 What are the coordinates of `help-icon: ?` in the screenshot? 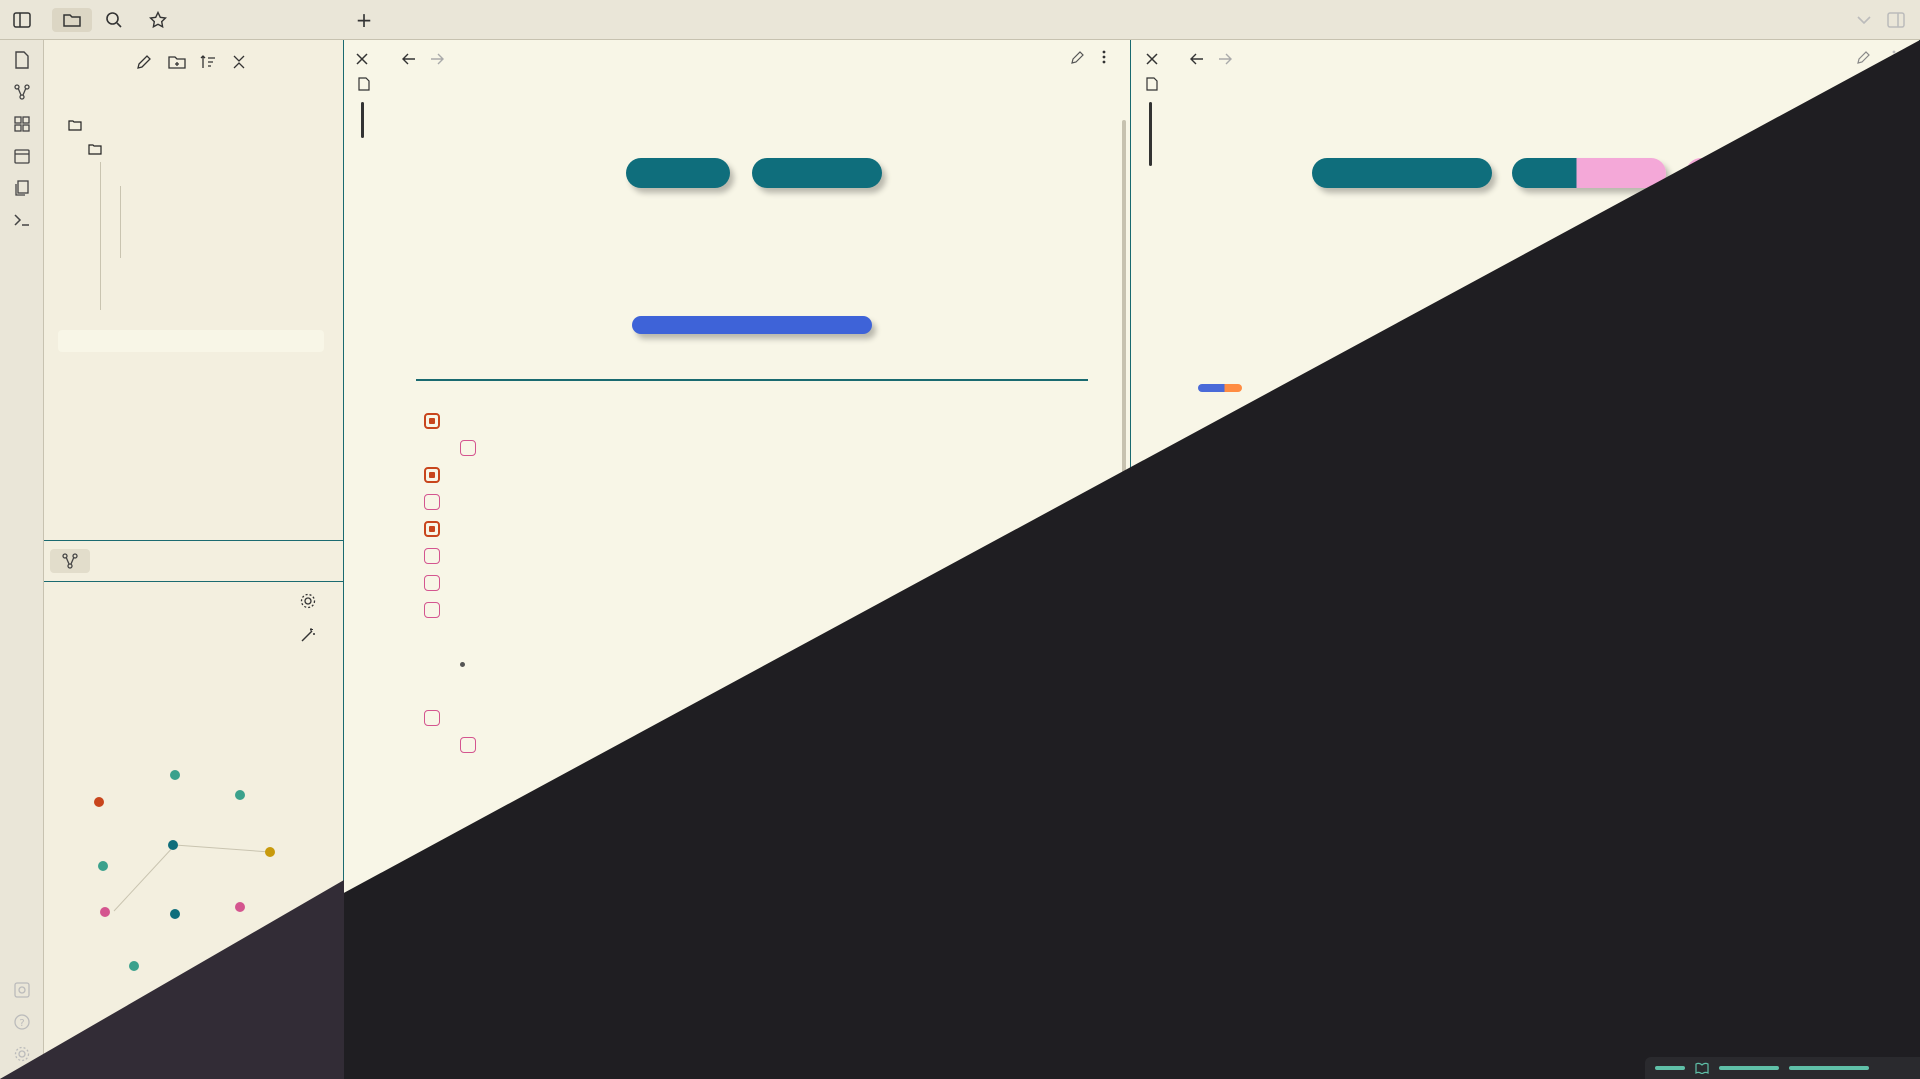 It's located at (22, 1022).